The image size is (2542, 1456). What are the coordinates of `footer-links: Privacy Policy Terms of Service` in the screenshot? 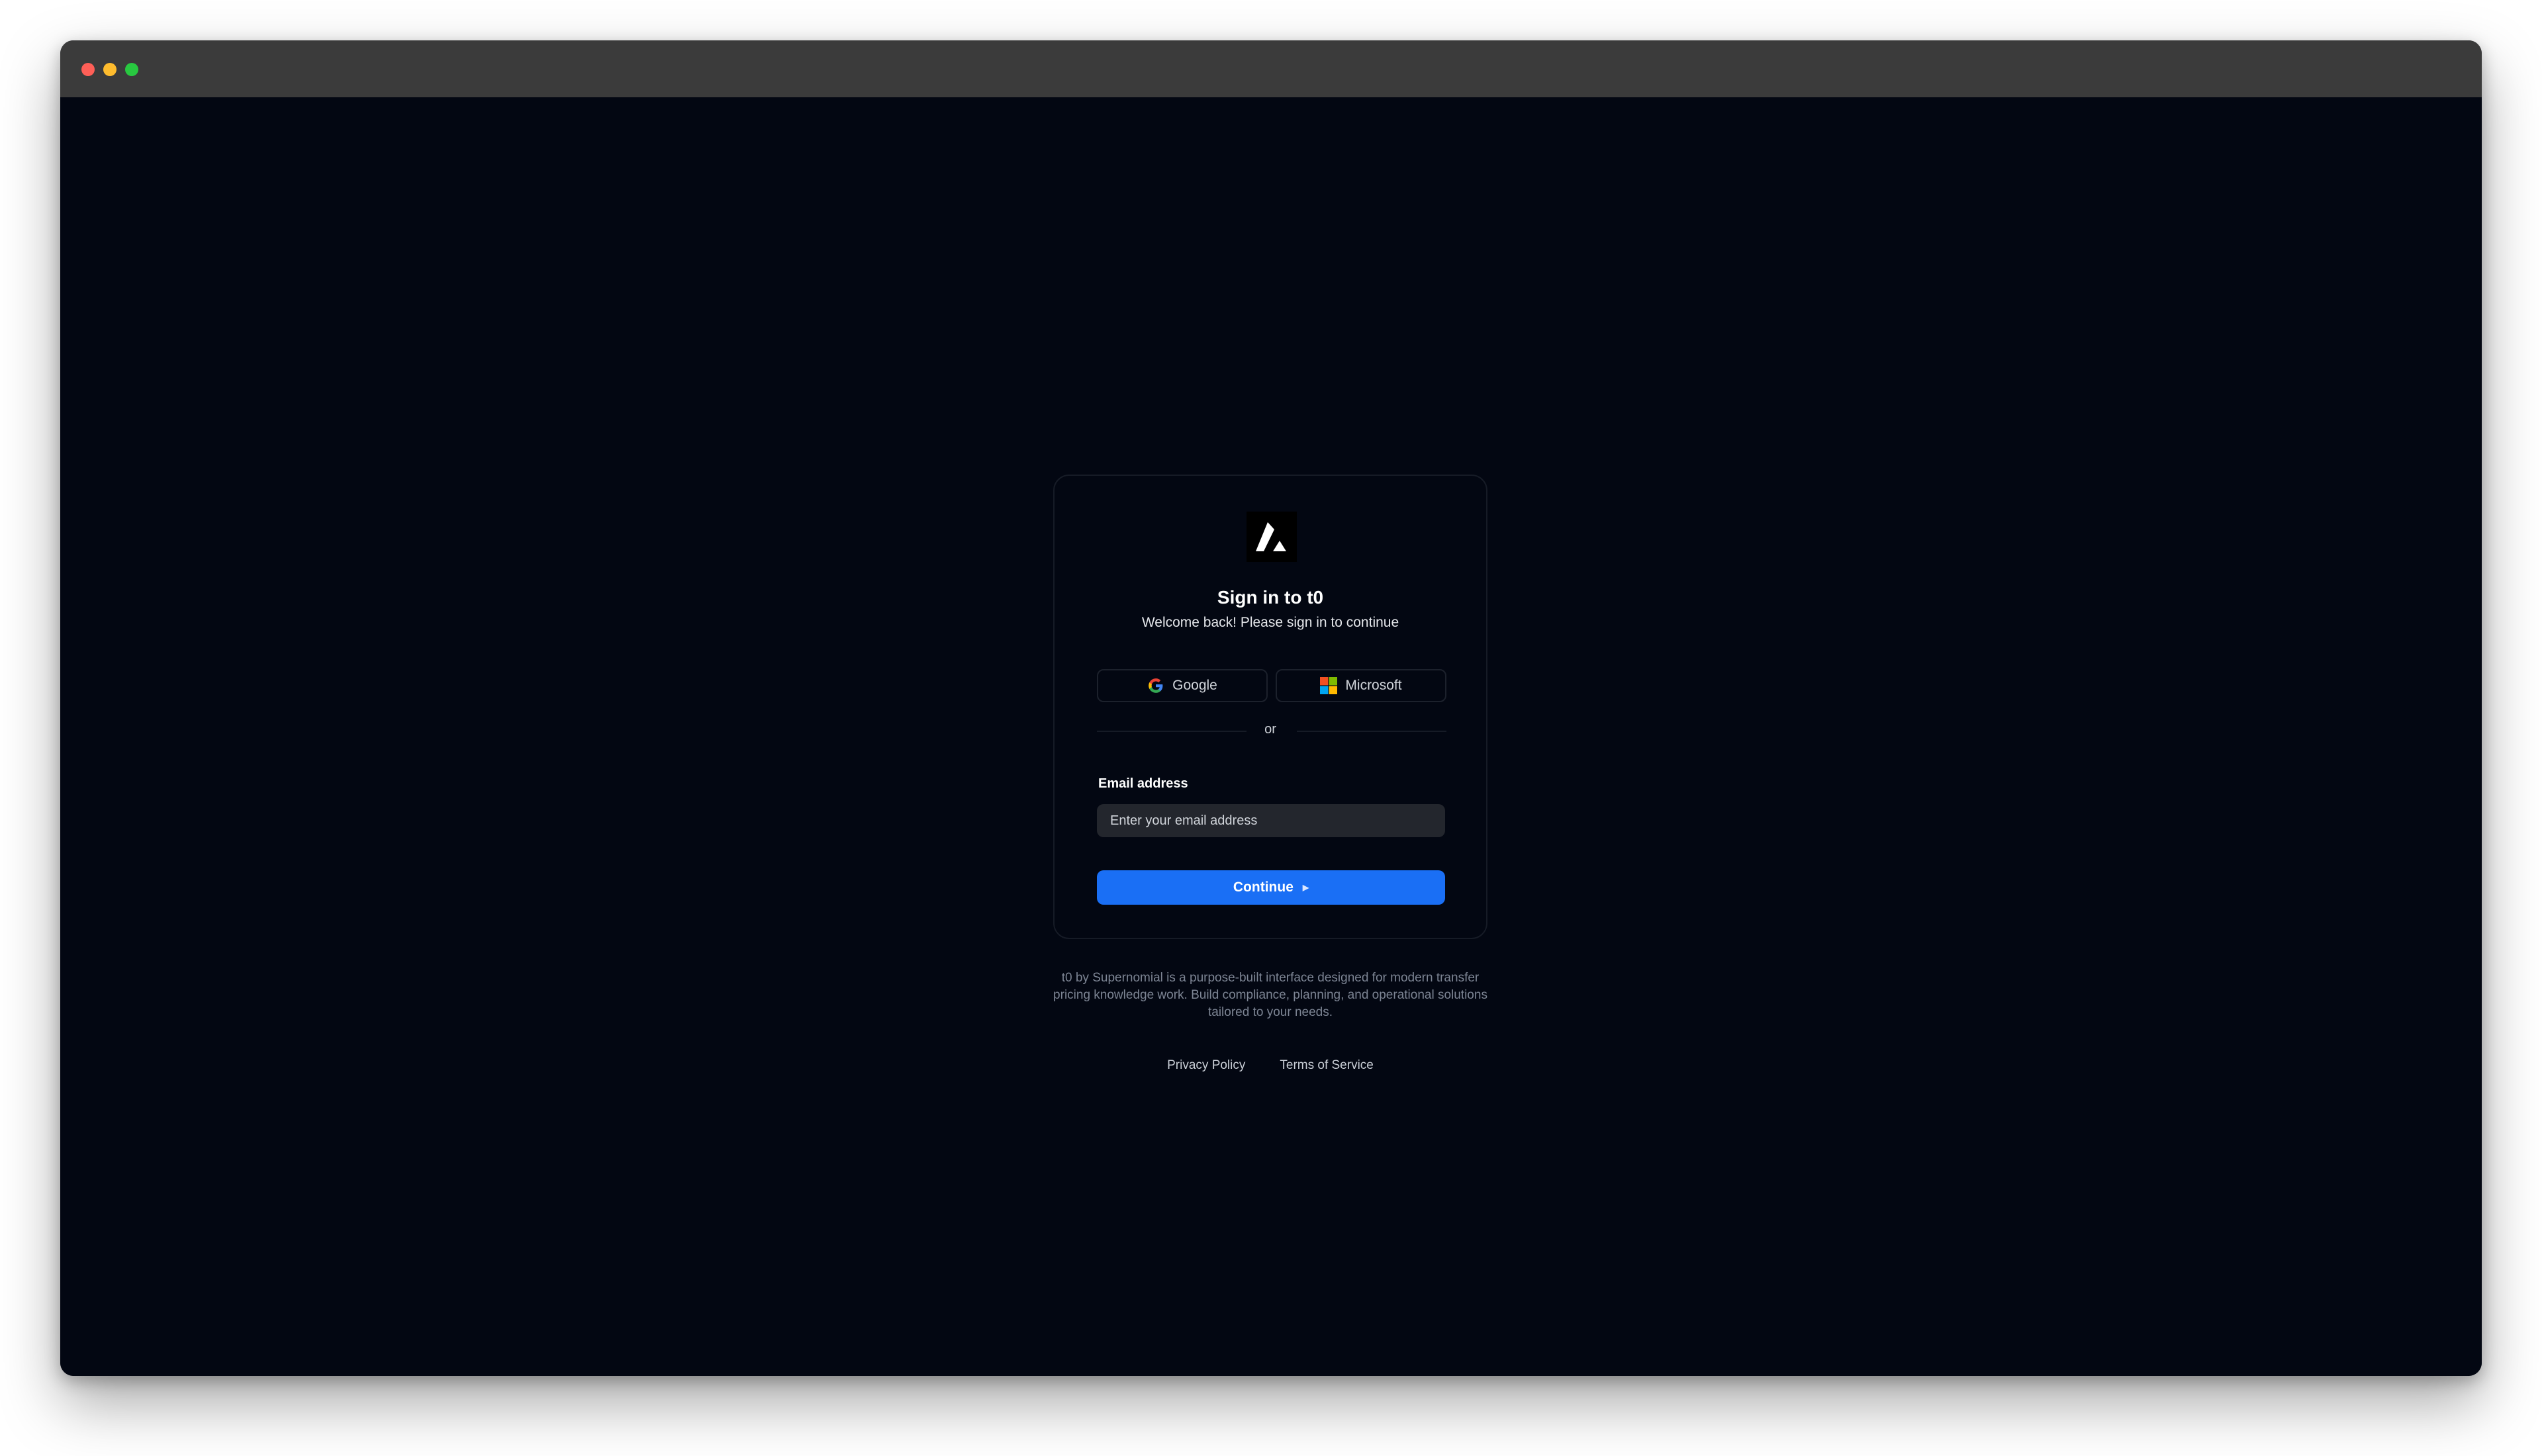 It's located at (1270, 1065).